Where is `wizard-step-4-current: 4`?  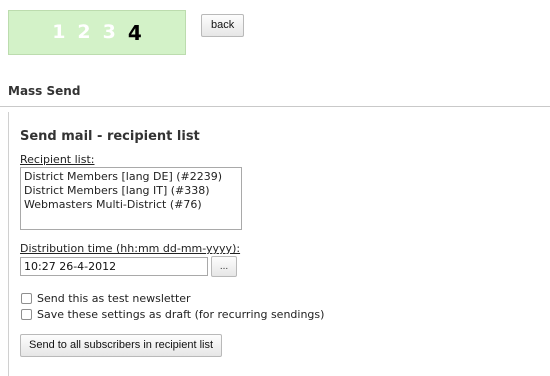
wizard-step-4-current: 4 is located at coordinates (134, 32).